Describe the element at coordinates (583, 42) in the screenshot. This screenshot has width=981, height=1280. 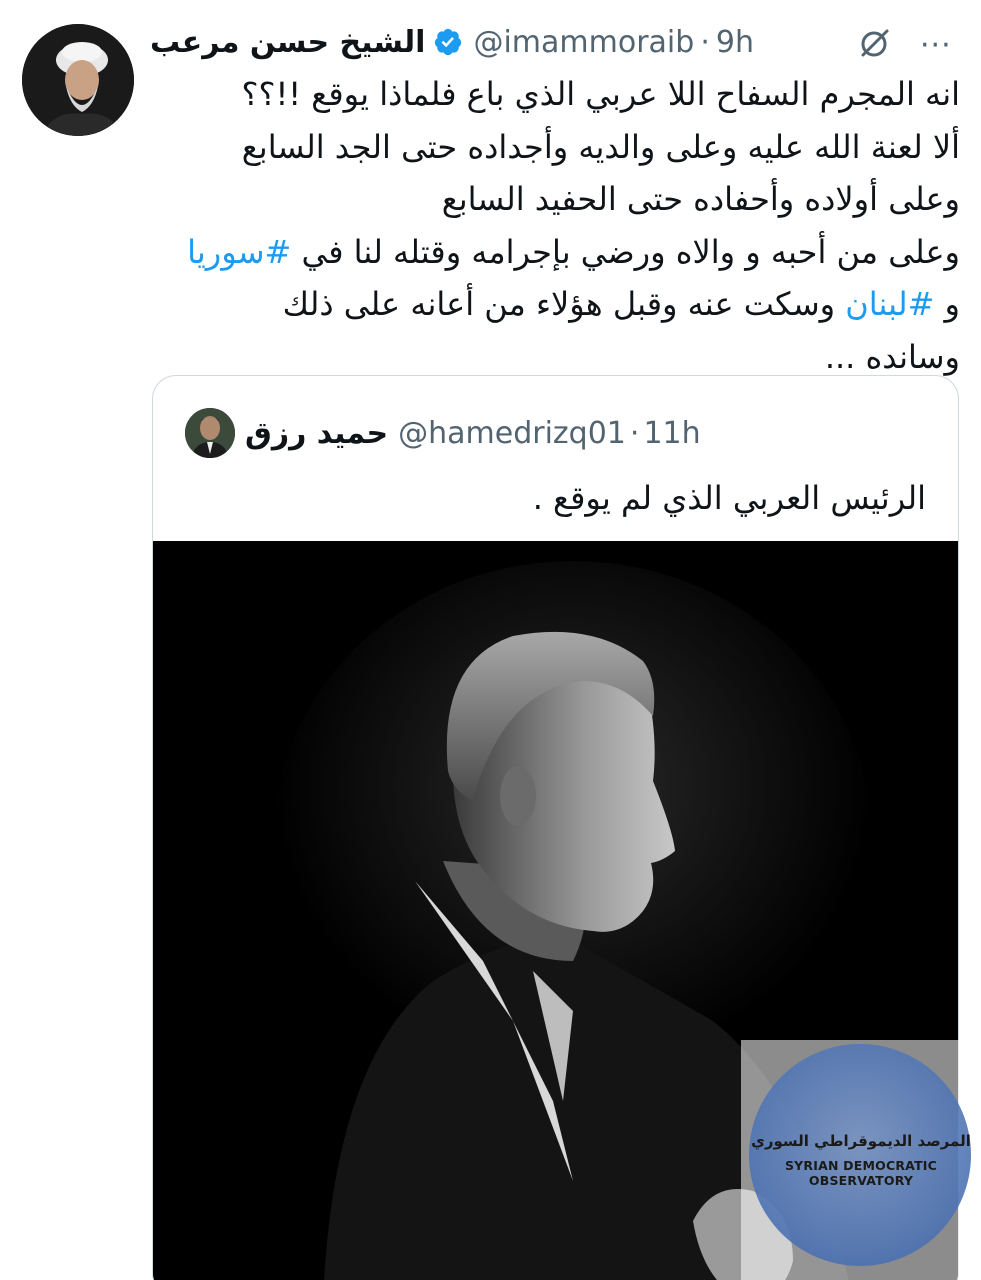
I see `author-handle: @imammoraib` at that location.